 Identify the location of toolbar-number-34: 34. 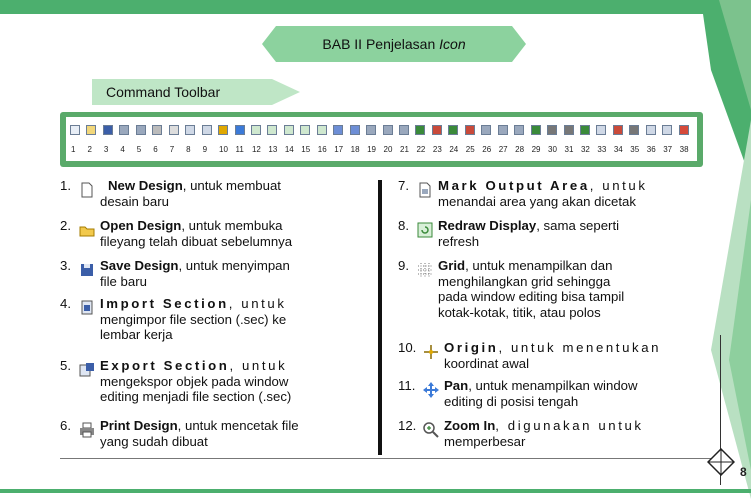
(618, 149).